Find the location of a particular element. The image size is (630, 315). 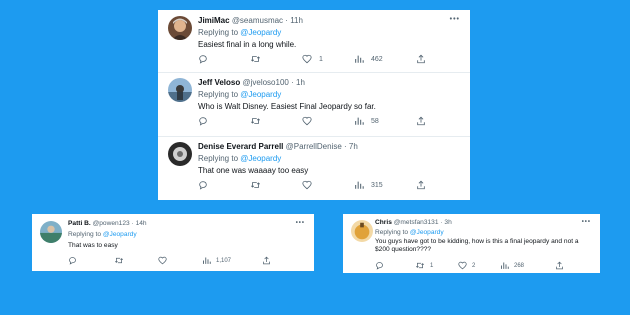

views-button: 268 is located at coordinates (512, 265).